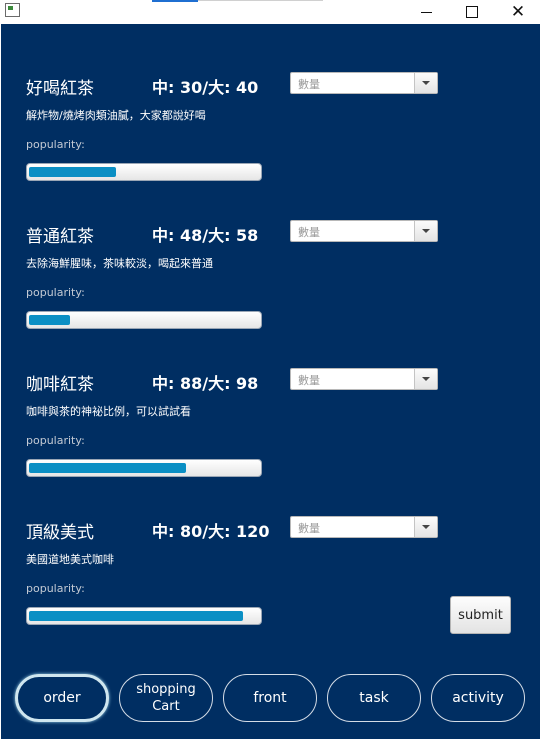 This screenshot has width=541, height=739. I want to click on product-name: 咖啡紅茶, so click(60, 385).